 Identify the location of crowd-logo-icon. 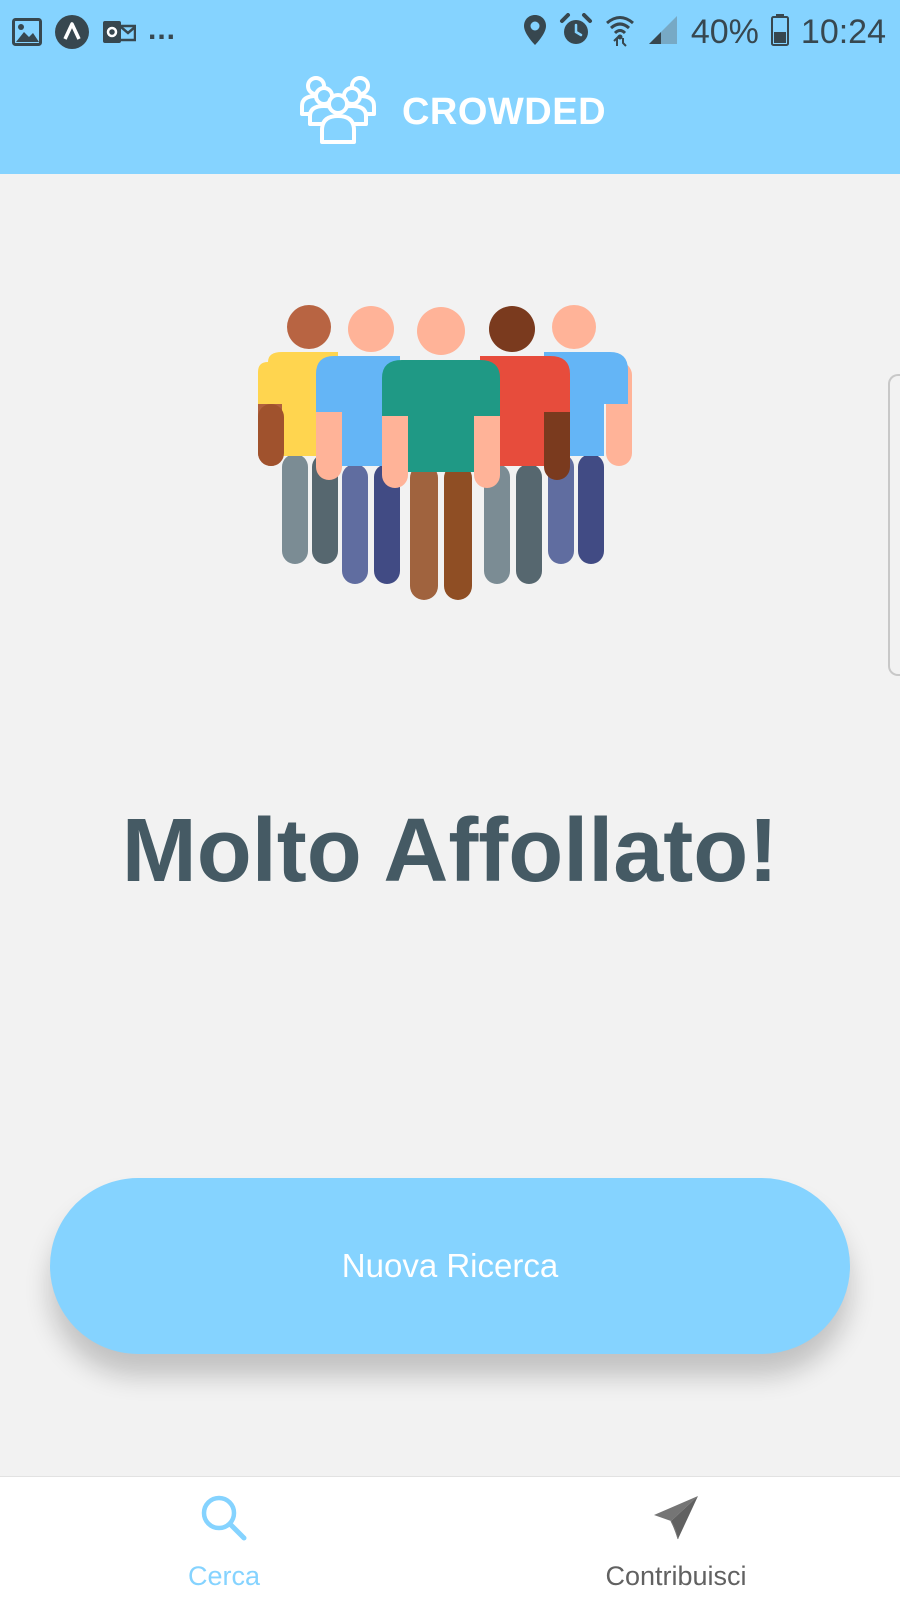
(338, 112).